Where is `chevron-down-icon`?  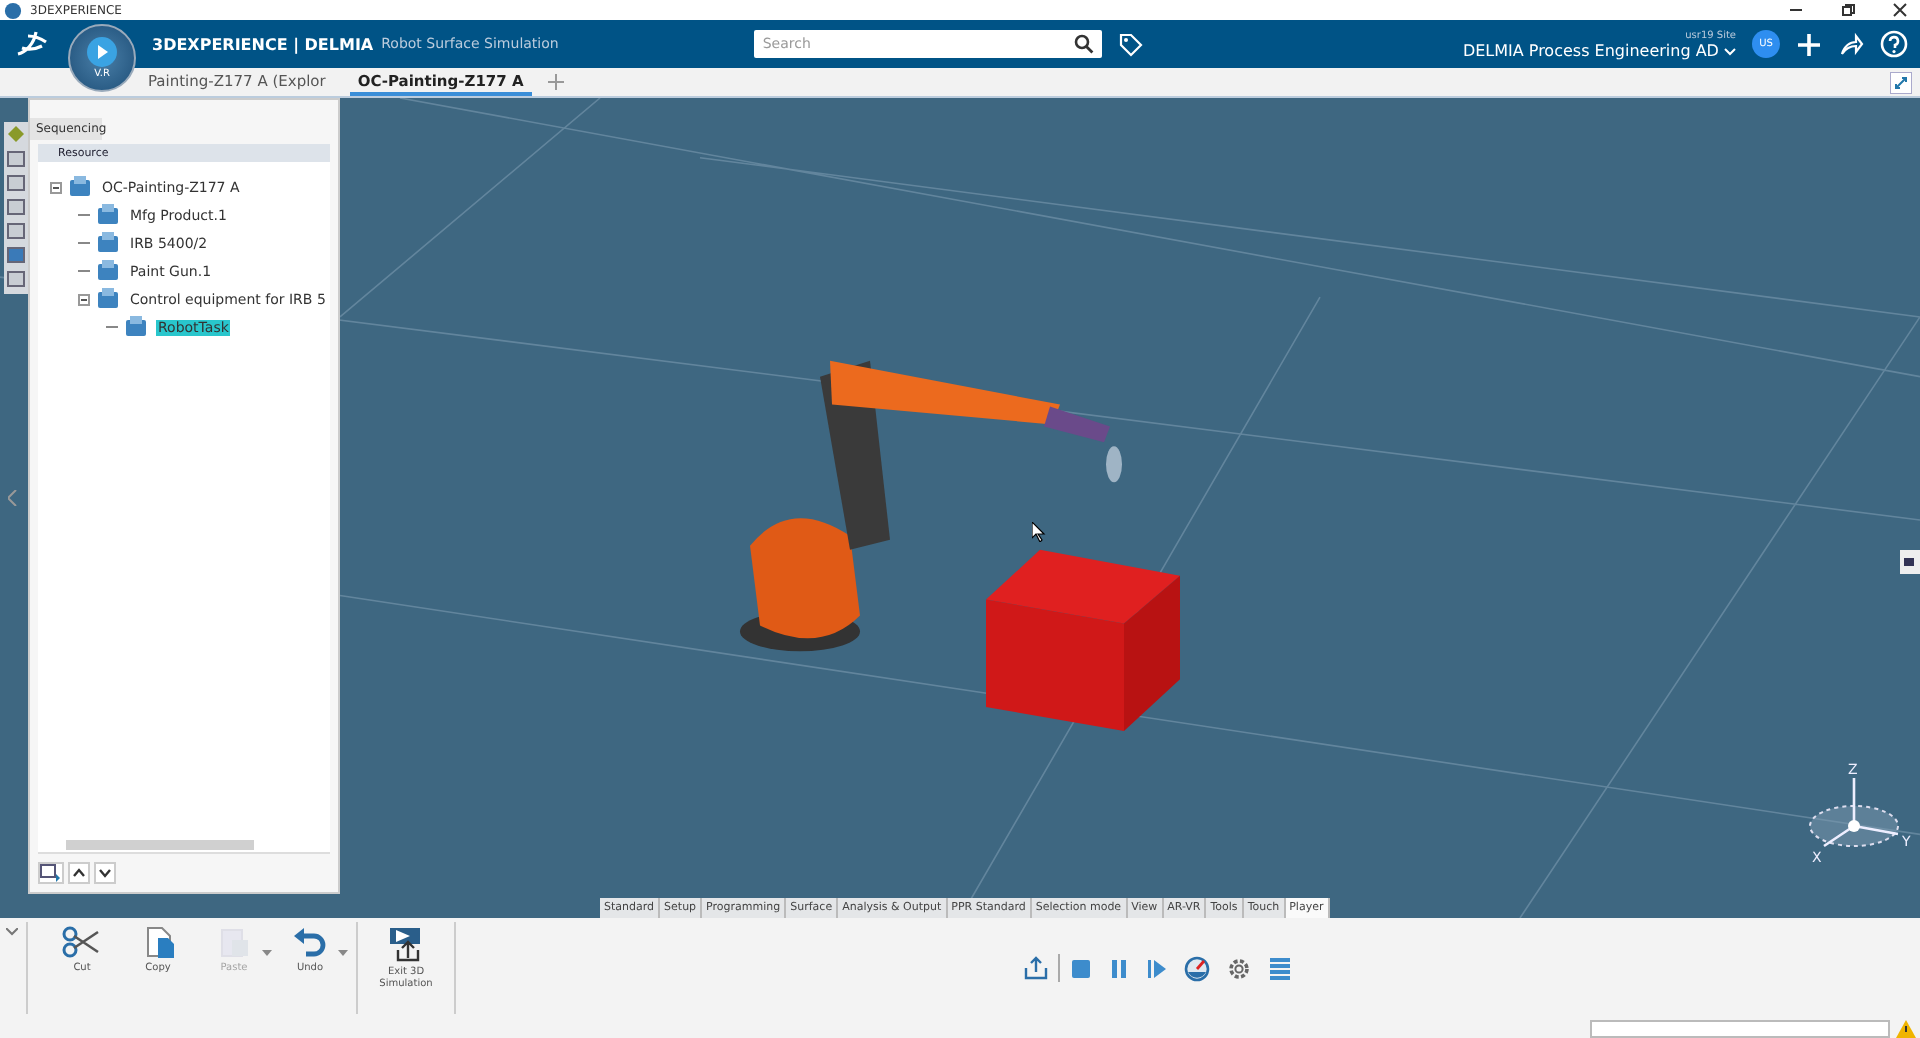 chevron-down-icon is located at coordinates (1730, 51).